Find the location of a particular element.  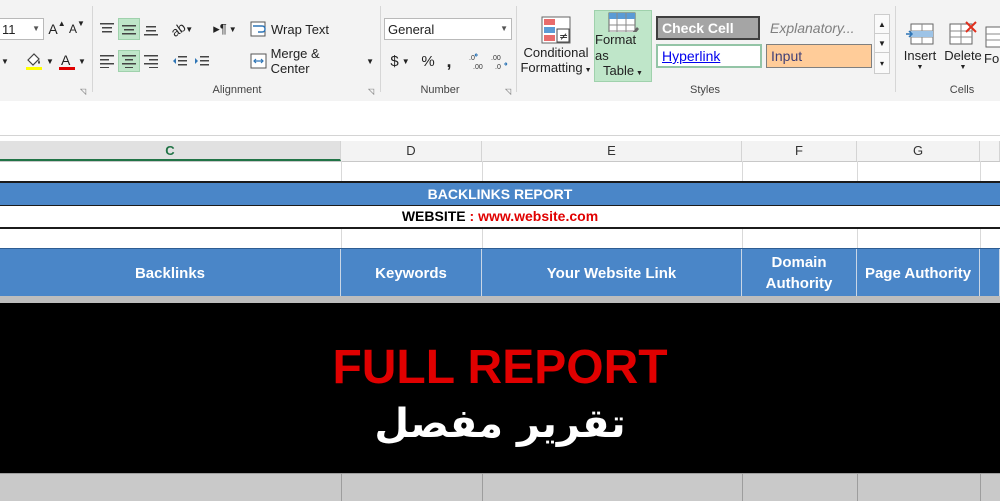

column-header-f: F is located at coordinates (799, 151).